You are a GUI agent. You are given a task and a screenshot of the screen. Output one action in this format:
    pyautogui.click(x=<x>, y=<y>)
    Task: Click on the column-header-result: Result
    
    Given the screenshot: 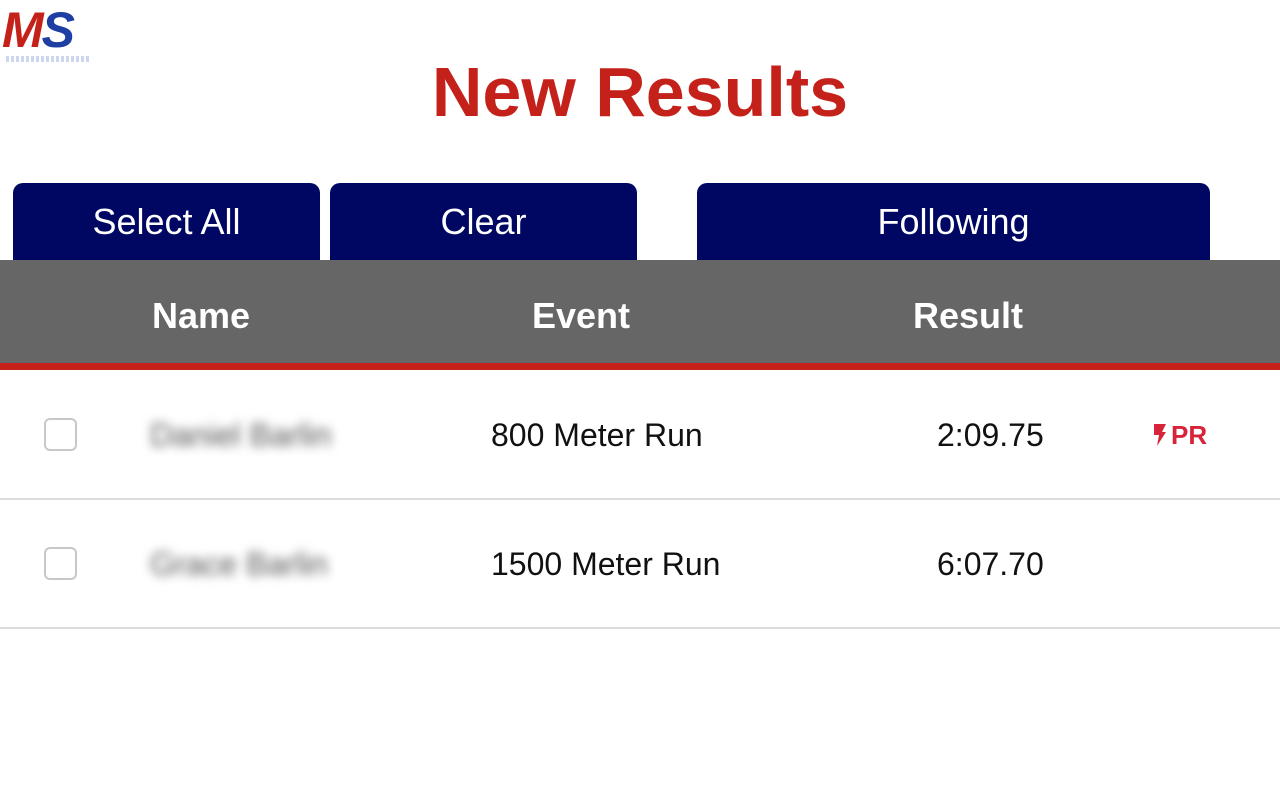 What is the action you would take?
    pyautogui.click(x=968, y=311)
    